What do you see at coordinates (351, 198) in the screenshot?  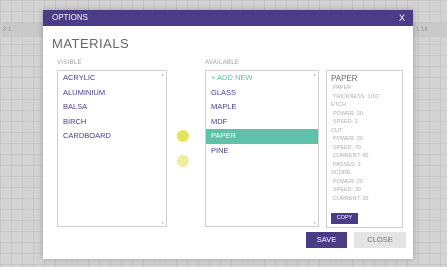 I see `detail-line: CURRENT: 30` at bounding box center [351, 198].